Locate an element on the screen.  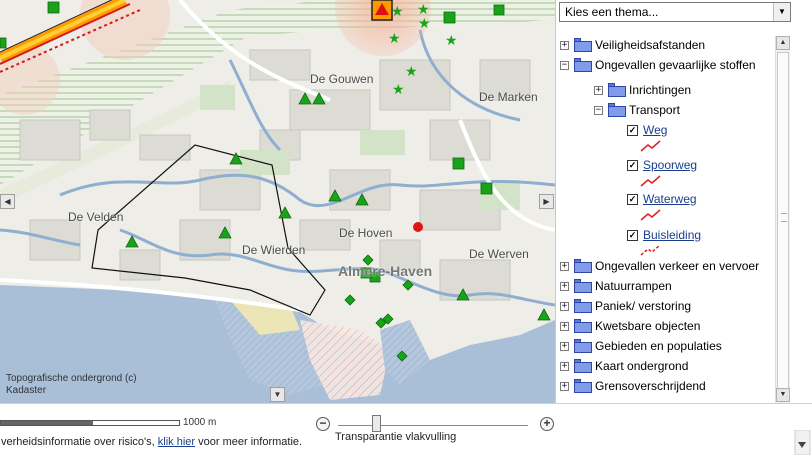
tree-item-veiligheidsafstanden: + Veiligheidsafstanden is located at coordinates (632, 45).